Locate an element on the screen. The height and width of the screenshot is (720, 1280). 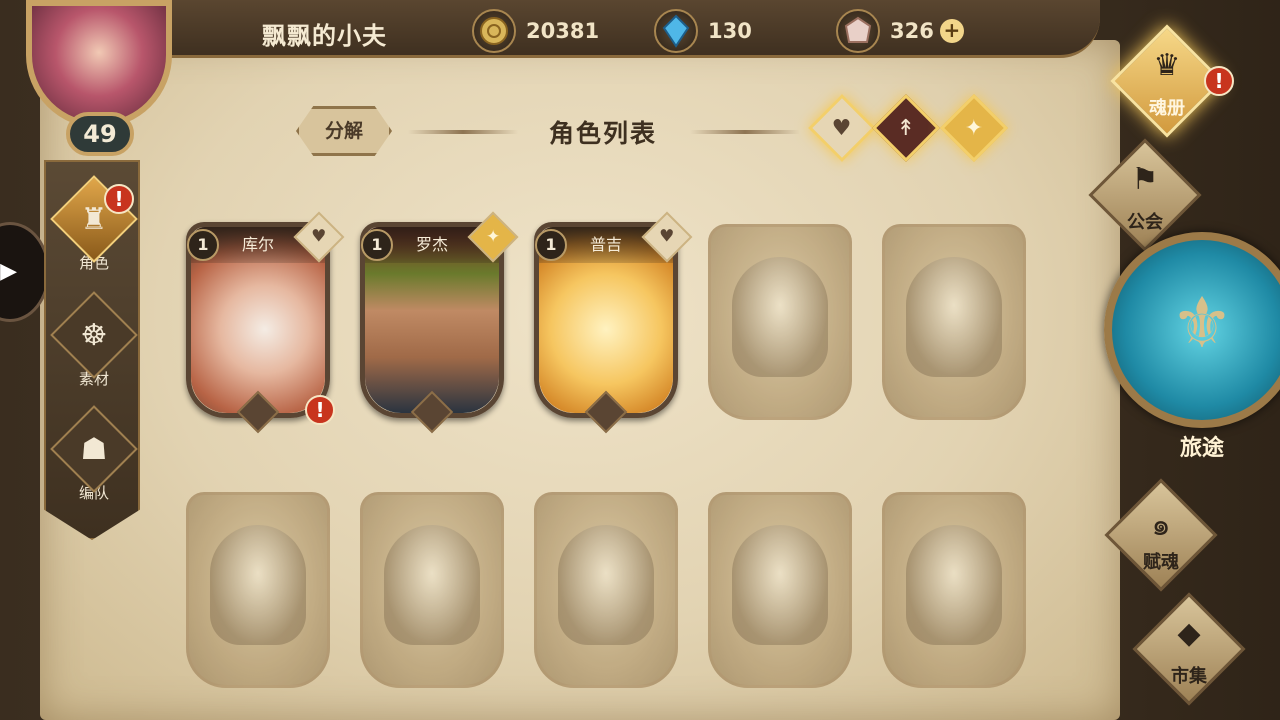
gold-amount: 20381 is located at coordinates (563, 31).